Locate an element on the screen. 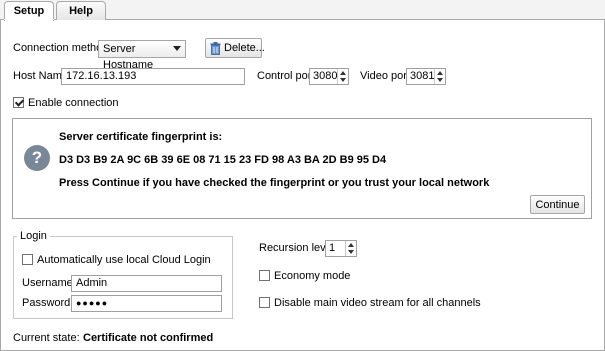 The image size is (605, 351). continue-button: Continue is located at coordinates (557, 204).